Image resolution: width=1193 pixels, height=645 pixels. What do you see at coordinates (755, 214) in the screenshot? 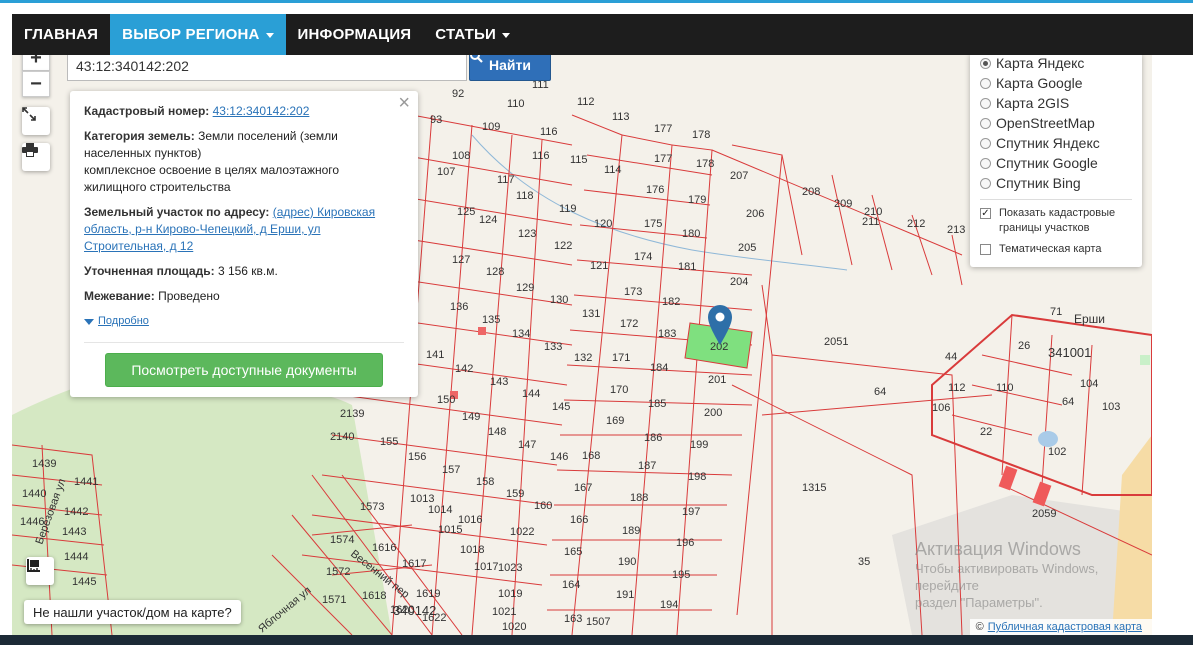
I see `parcel-number-label: 206` at bounding box center [755, 214].